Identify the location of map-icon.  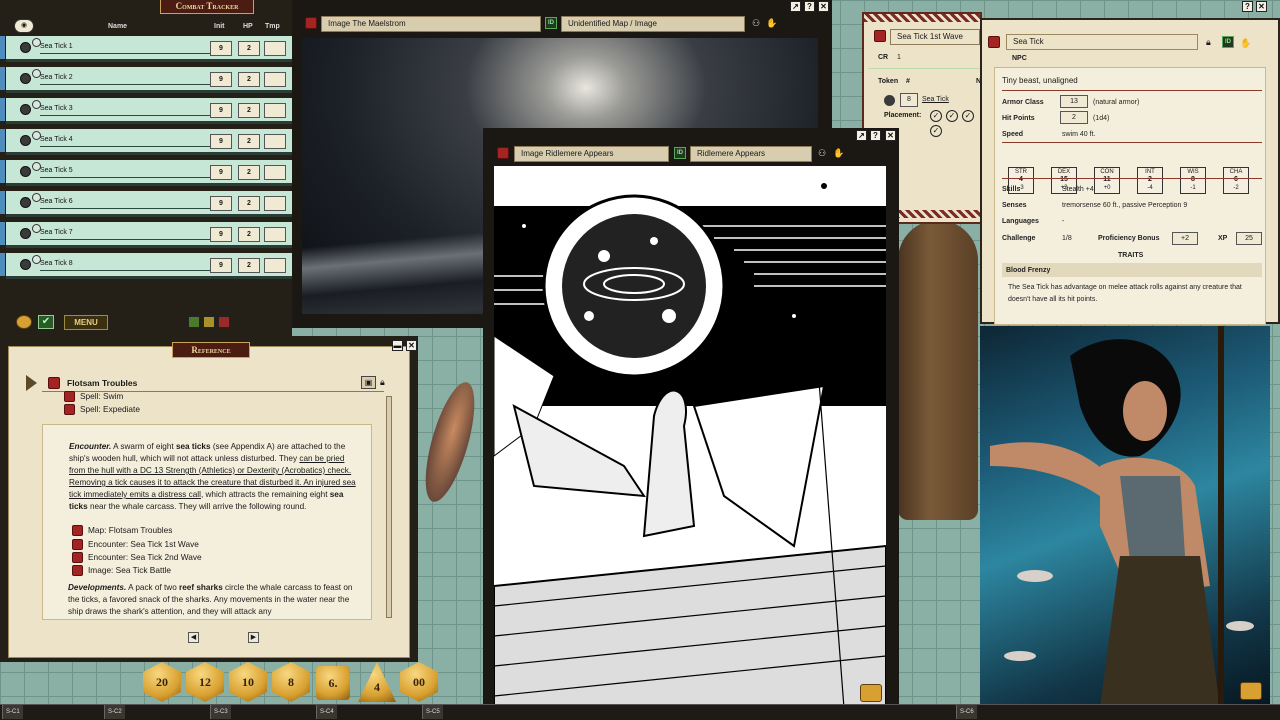
(77, 530).